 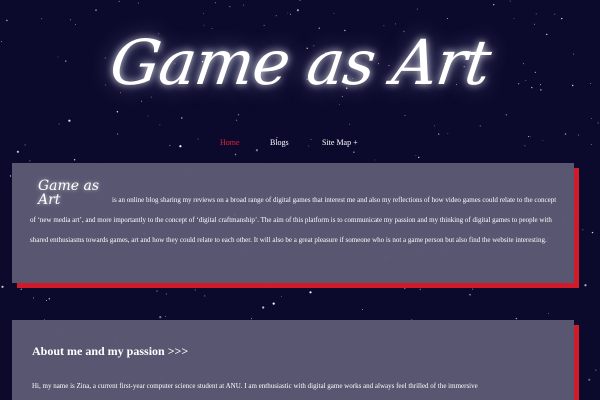 I want to click on nav-home-link: Home, so click(x=230, y=142).